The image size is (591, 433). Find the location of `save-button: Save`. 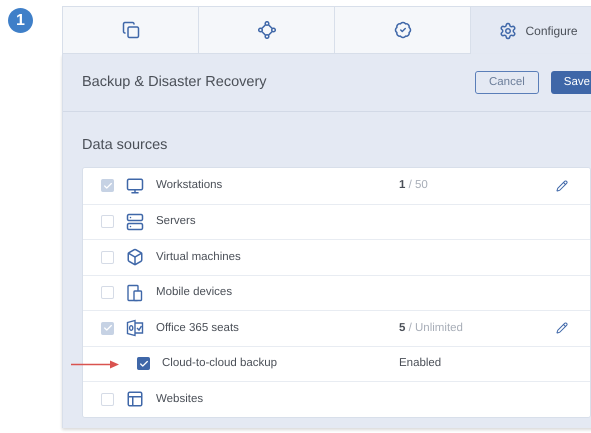

save-button: Save is located at coordinates (570, 82).